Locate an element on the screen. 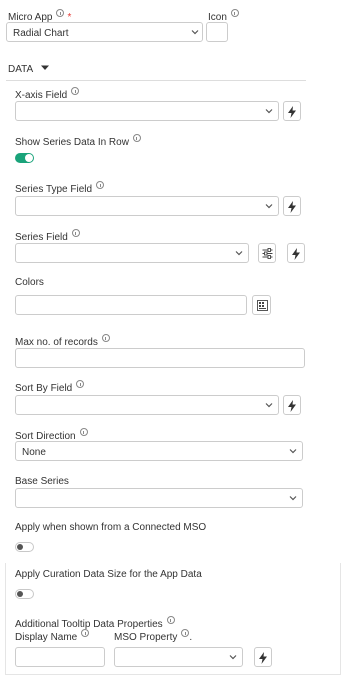 The height and width of the screenshot is (677, 344). data-section-header: DATA is located at coordinates (29, 70).